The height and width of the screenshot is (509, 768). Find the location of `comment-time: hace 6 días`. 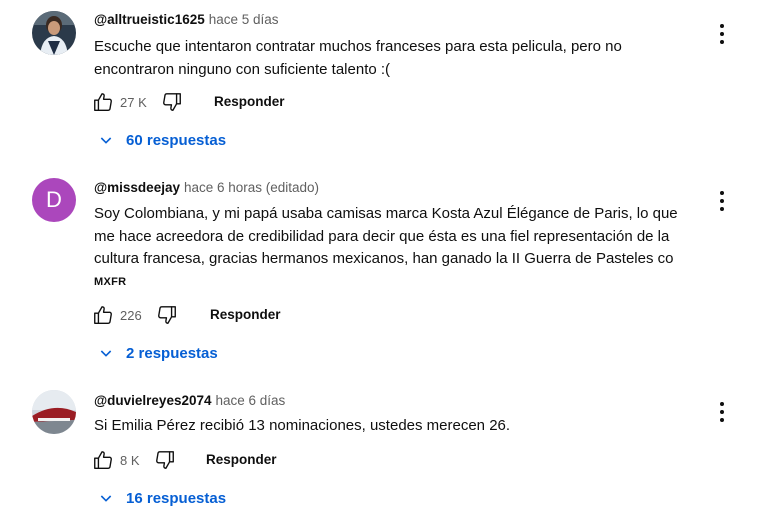

comment-time: hace 6 días is located at coordinates (251, 400).